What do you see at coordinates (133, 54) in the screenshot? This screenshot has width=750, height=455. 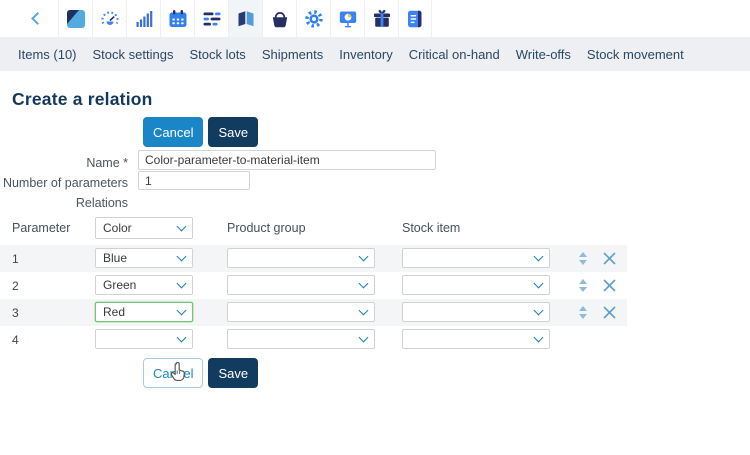 I see `tab-stock-settings: Stock settings` at bounding box center [133, 54].